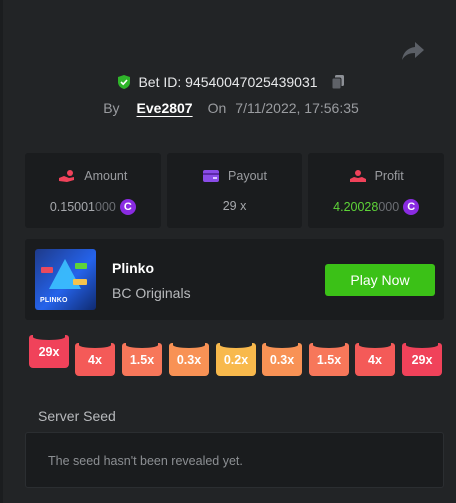 The width and height of the screenshot is (456, 503). What do you see at coordinates (217, 108) in the screenshot?
I see `on-label: On` at bounding box center [217, 108].